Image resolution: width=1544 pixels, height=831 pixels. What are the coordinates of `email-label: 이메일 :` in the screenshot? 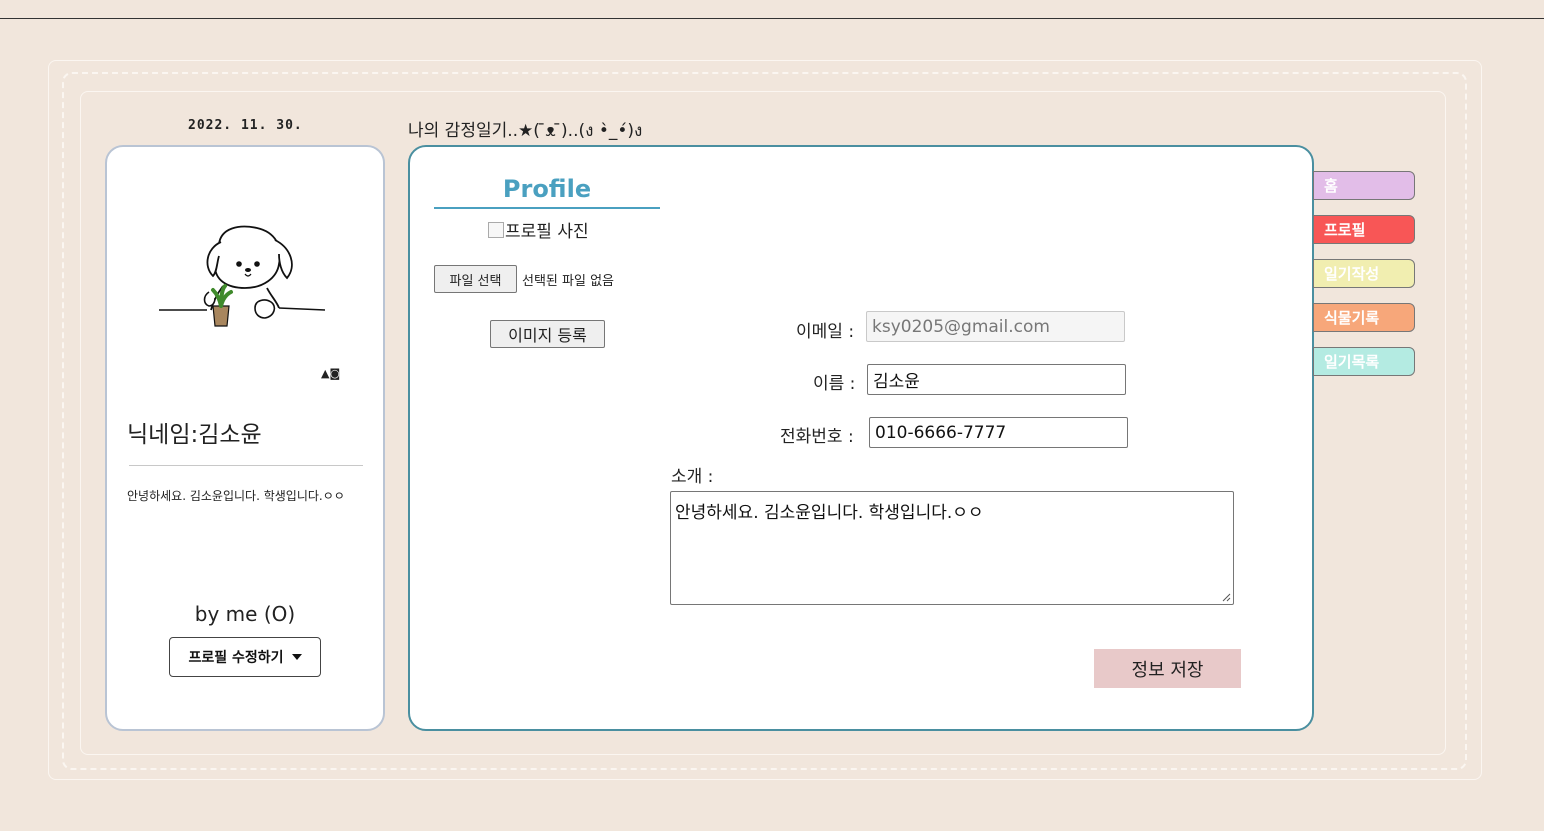 It's located at (825, 332).